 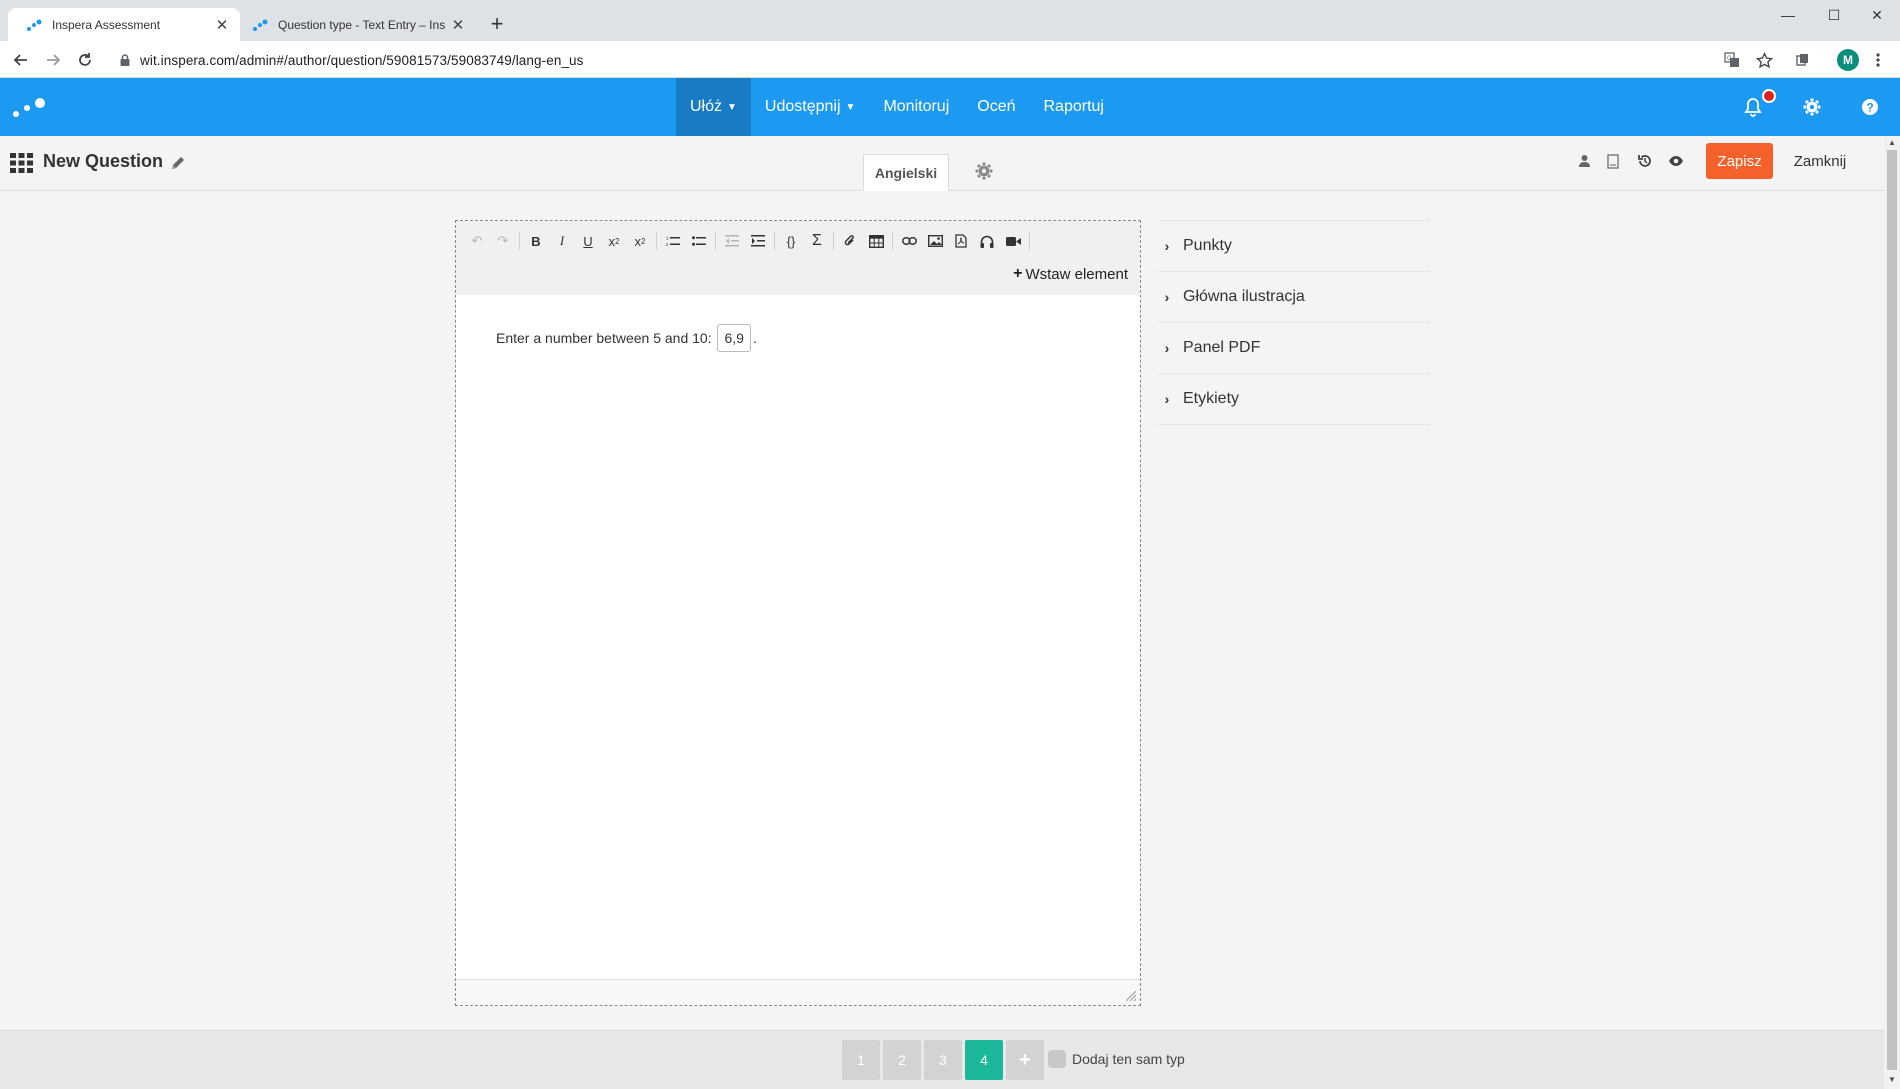 What do you see at coordinates (85, 60) in the screenshot?
I see `reload-icon` at bounding box center [85, 60].